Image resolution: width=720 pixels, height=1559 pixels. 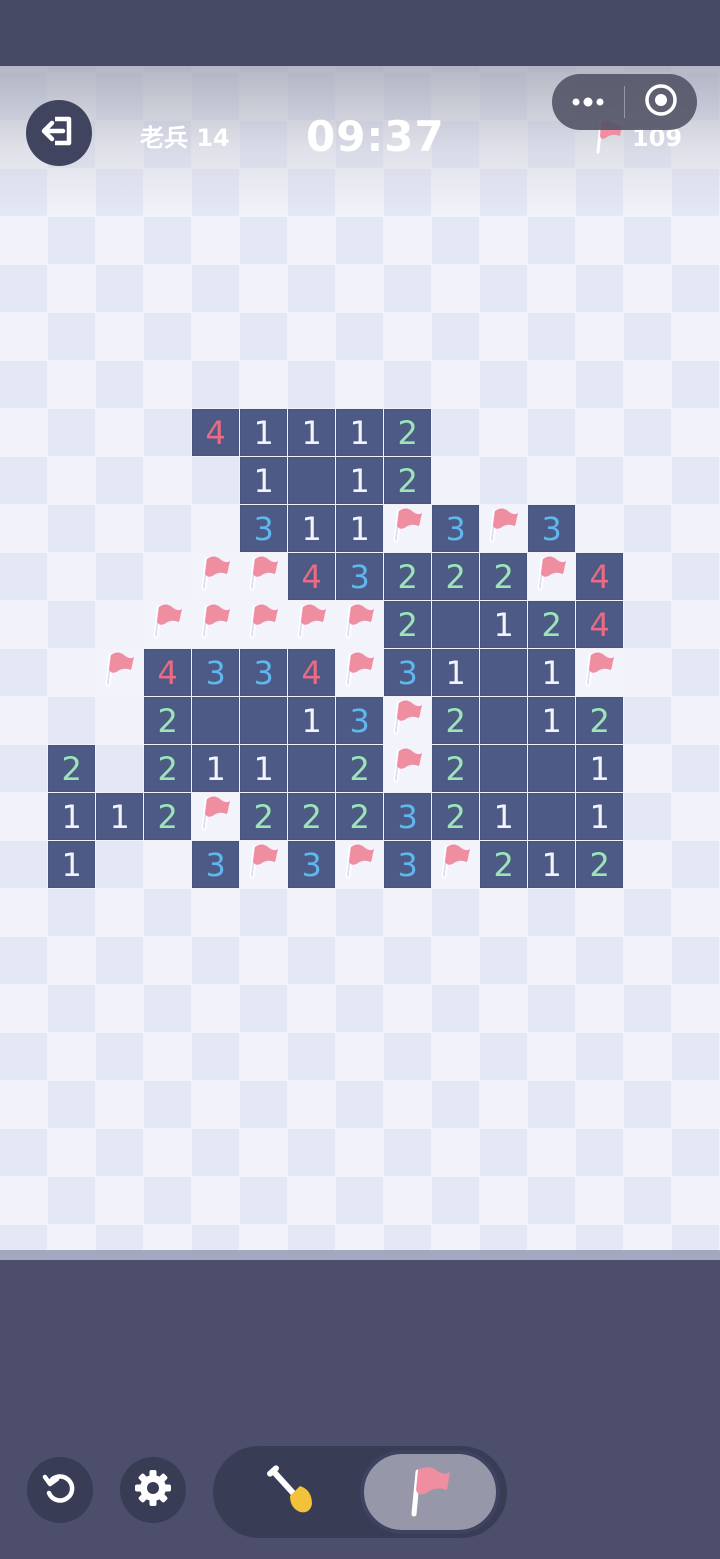 What do you see at coordinates (168, 673) in the screenshot?
I see `revealed-number-cell: 4` at bounding box center [168, 673].